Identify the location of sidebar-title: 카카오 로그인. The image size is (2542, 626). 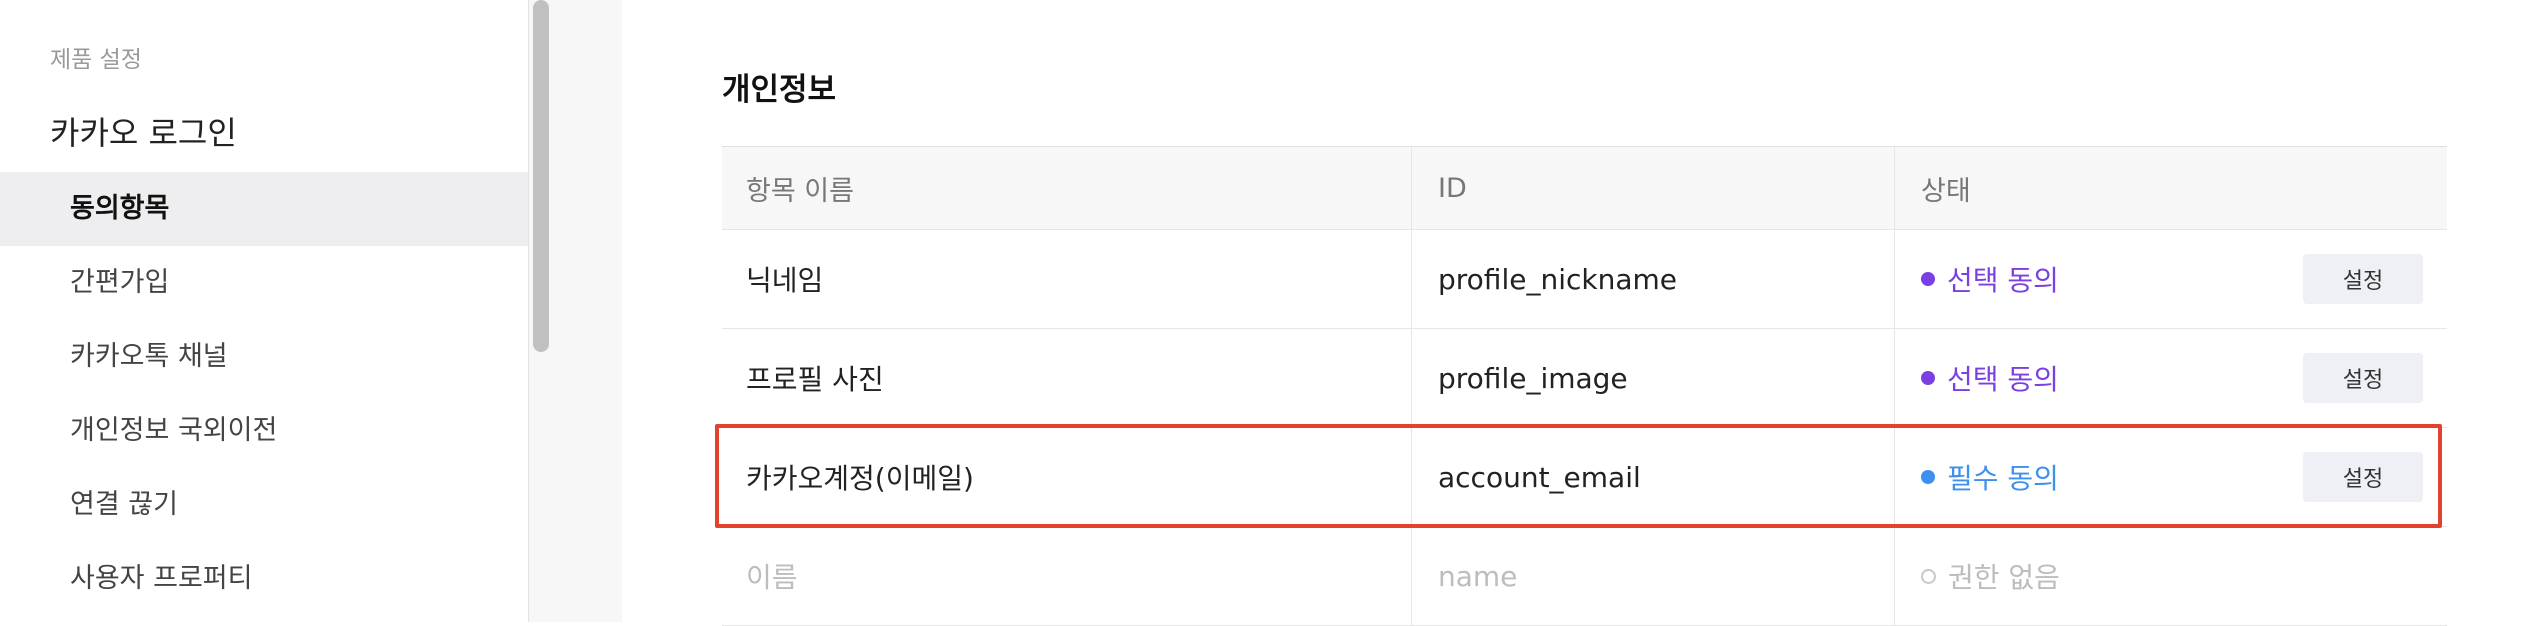
(143, 131).